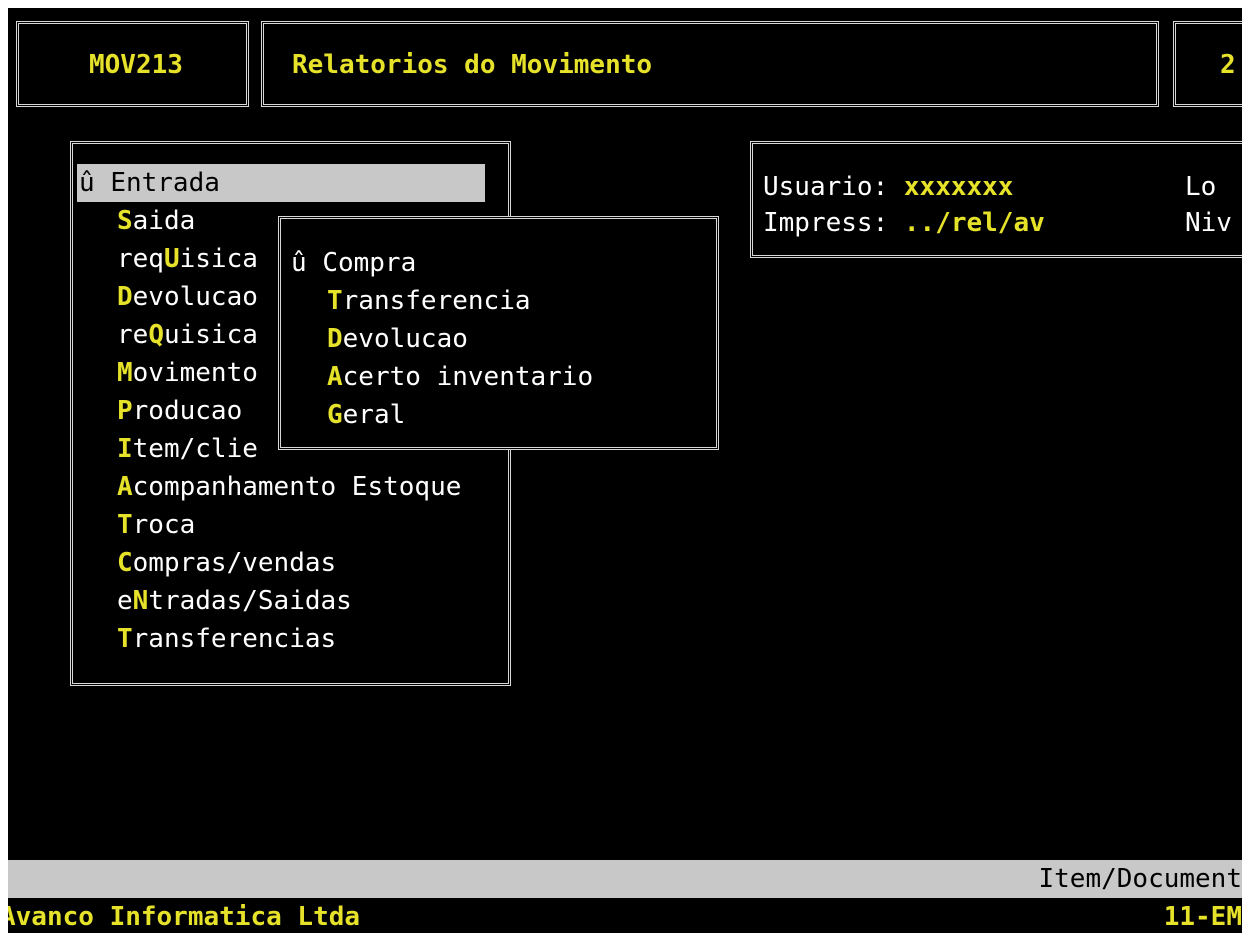 The width and height of the screenshot is (1250, 941). What do you see at coordinates (234, 639) in the screenshot?
I see `main-menu-item-label: ransferencias` at bounding box center [234, 639].